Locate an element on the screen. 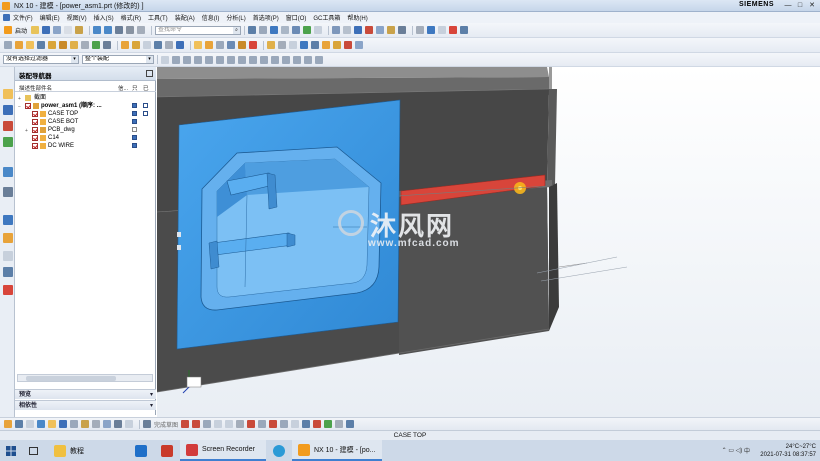 This screenshot has width=820, height=461. start-menu-button is located at coordinates (11, 450).